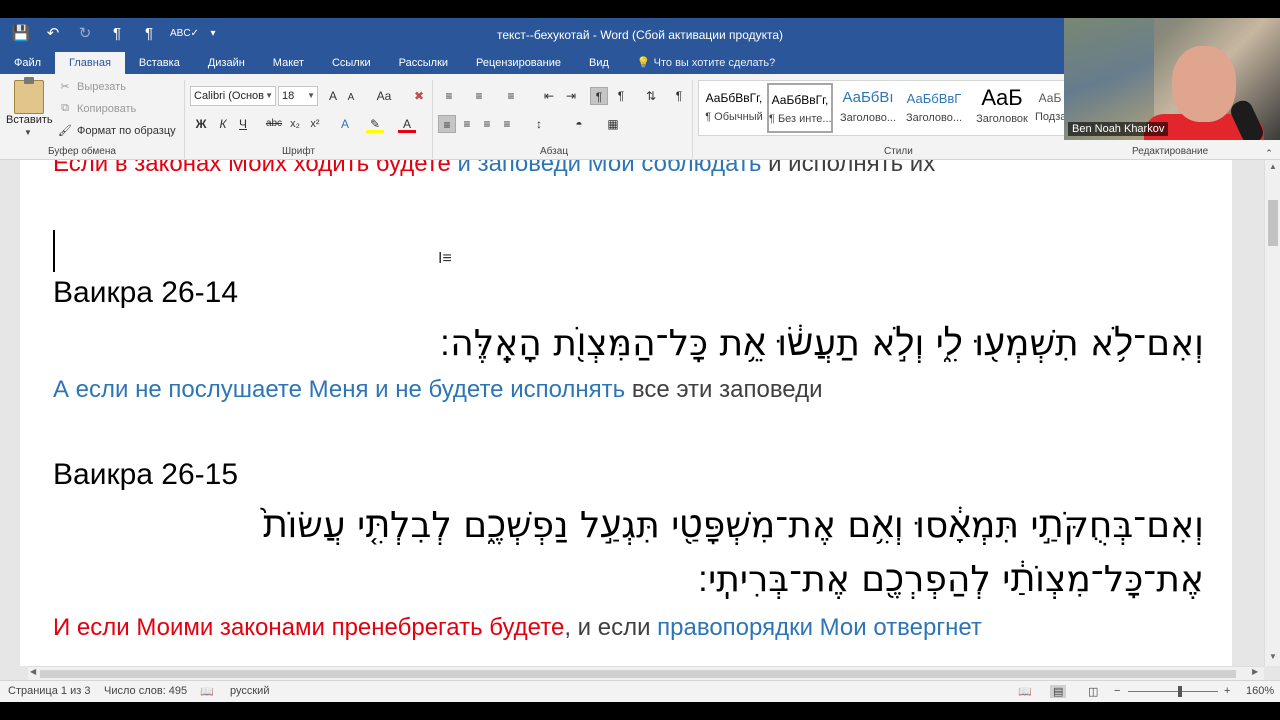 Image resolution: width=1280 pixels, height=720 pixels. Describe the element at coordinates (315, 124) in the screenshot. I see `superscript-button: x²` at that location.